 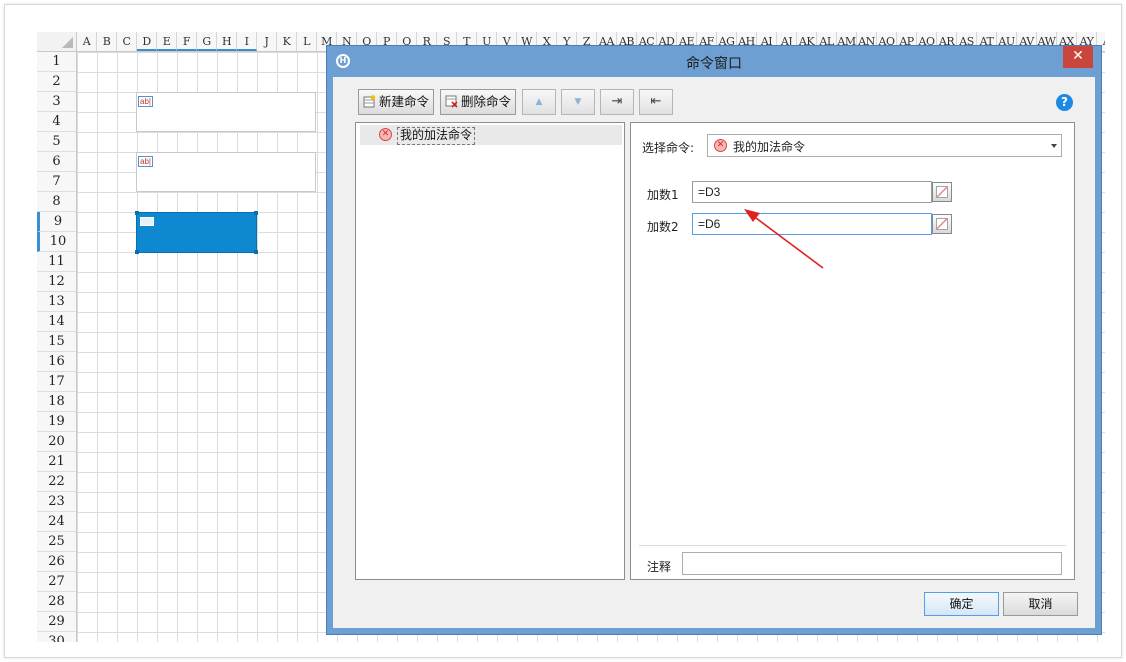 I want to click on close-button: ✕, so click(x=1078, y=57).